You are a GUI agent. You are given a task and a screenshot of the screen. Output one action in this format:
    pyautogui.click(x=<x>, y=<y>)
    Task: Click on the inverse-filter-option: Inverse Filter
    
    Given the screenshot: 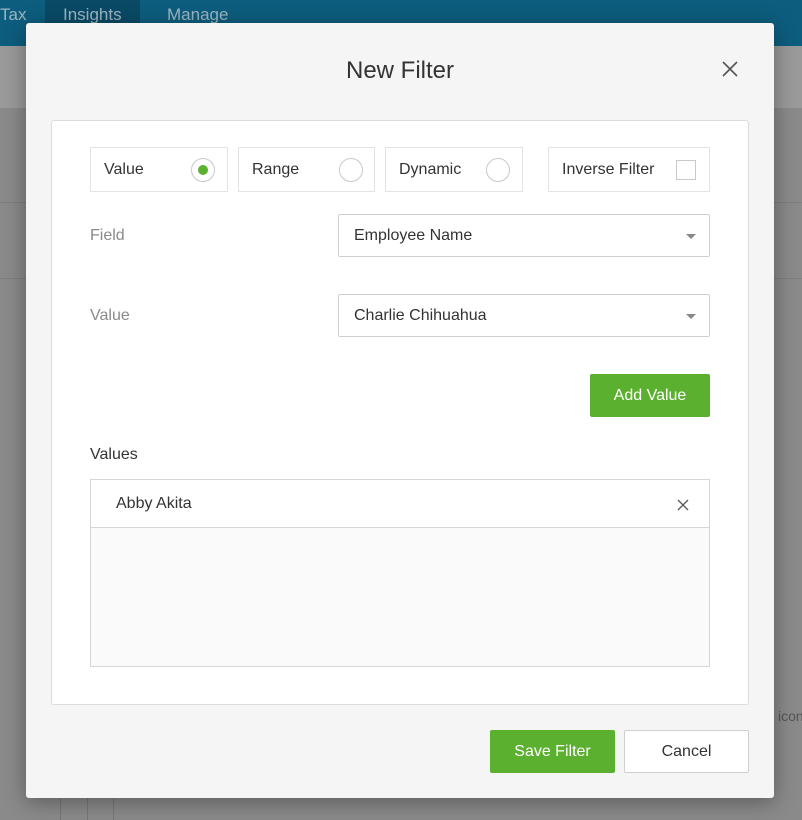 What is the action you would take?
    pyautogui.click(x=629, y=169)
    